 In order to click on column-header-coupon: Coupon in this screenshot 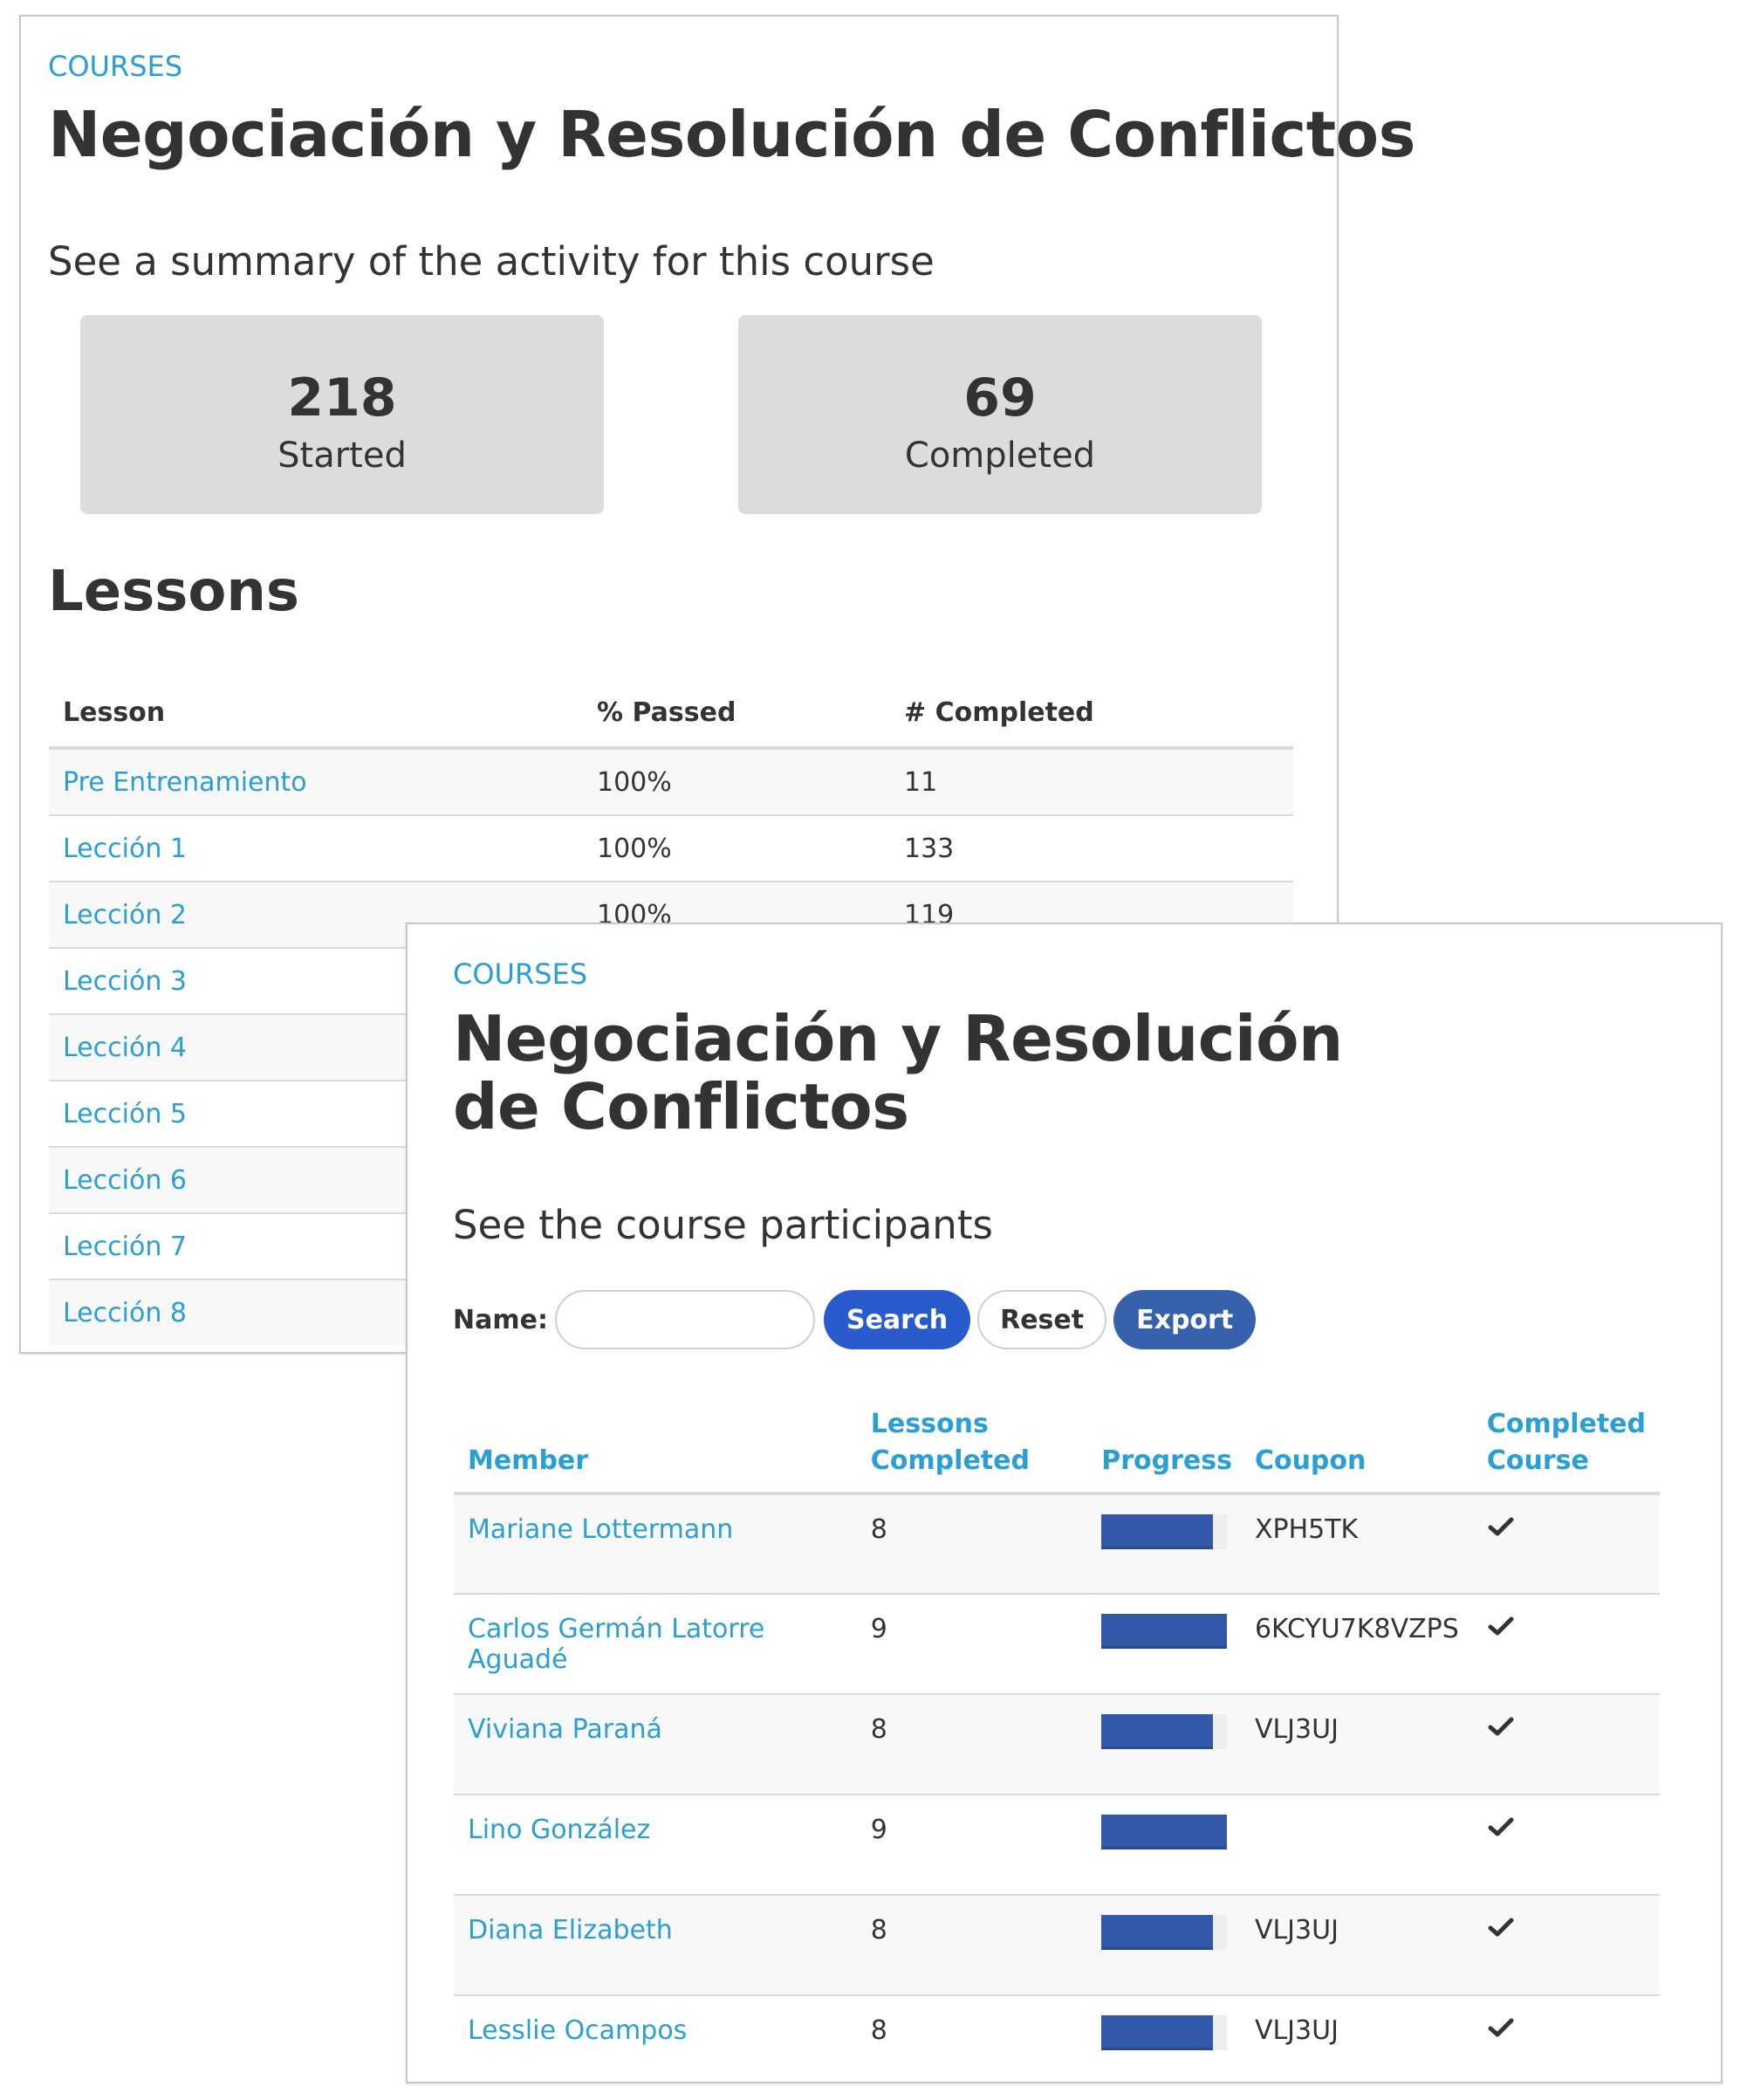, I will do `click(1356, 1450)`.